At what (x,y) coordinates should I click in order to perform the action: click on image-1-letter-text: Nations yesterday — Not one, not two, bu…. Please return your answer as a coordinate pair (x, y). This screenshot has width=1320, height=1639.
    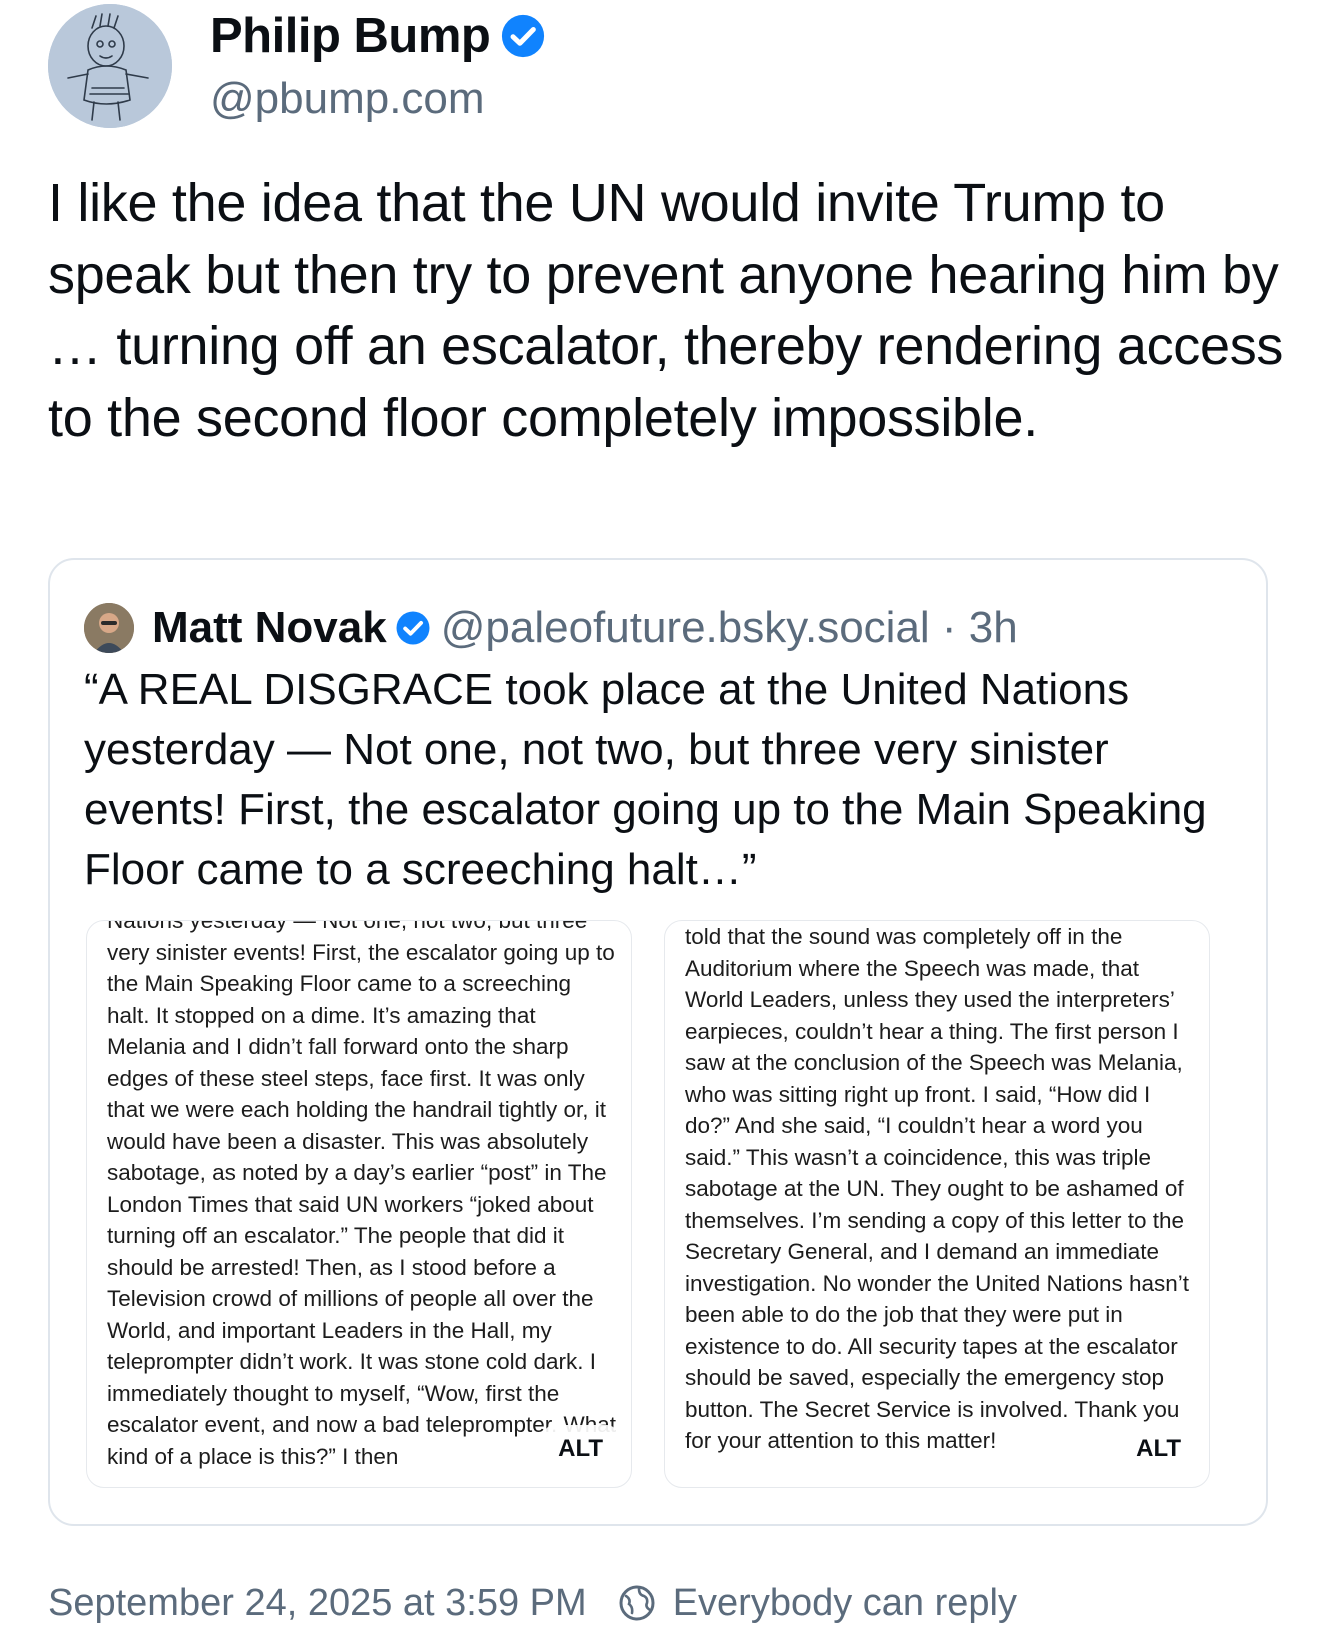
    Looking at the image, I should click on (362, 1194).